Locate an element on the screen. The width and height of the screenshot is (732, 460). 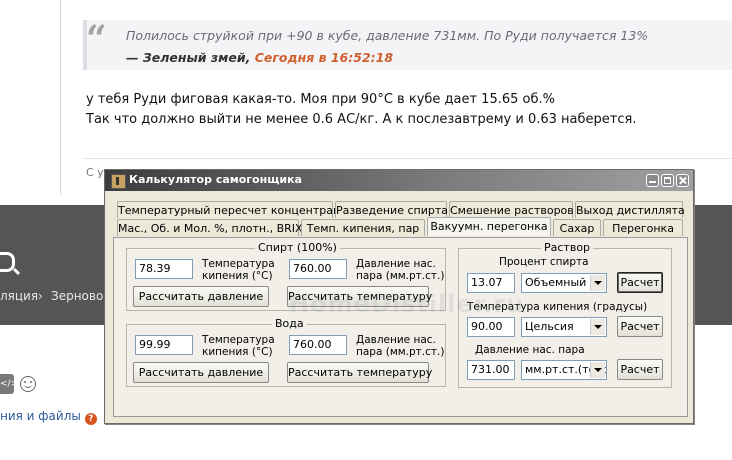
tab-dilution: Разведение спирта is located at coordinates (391, 209).